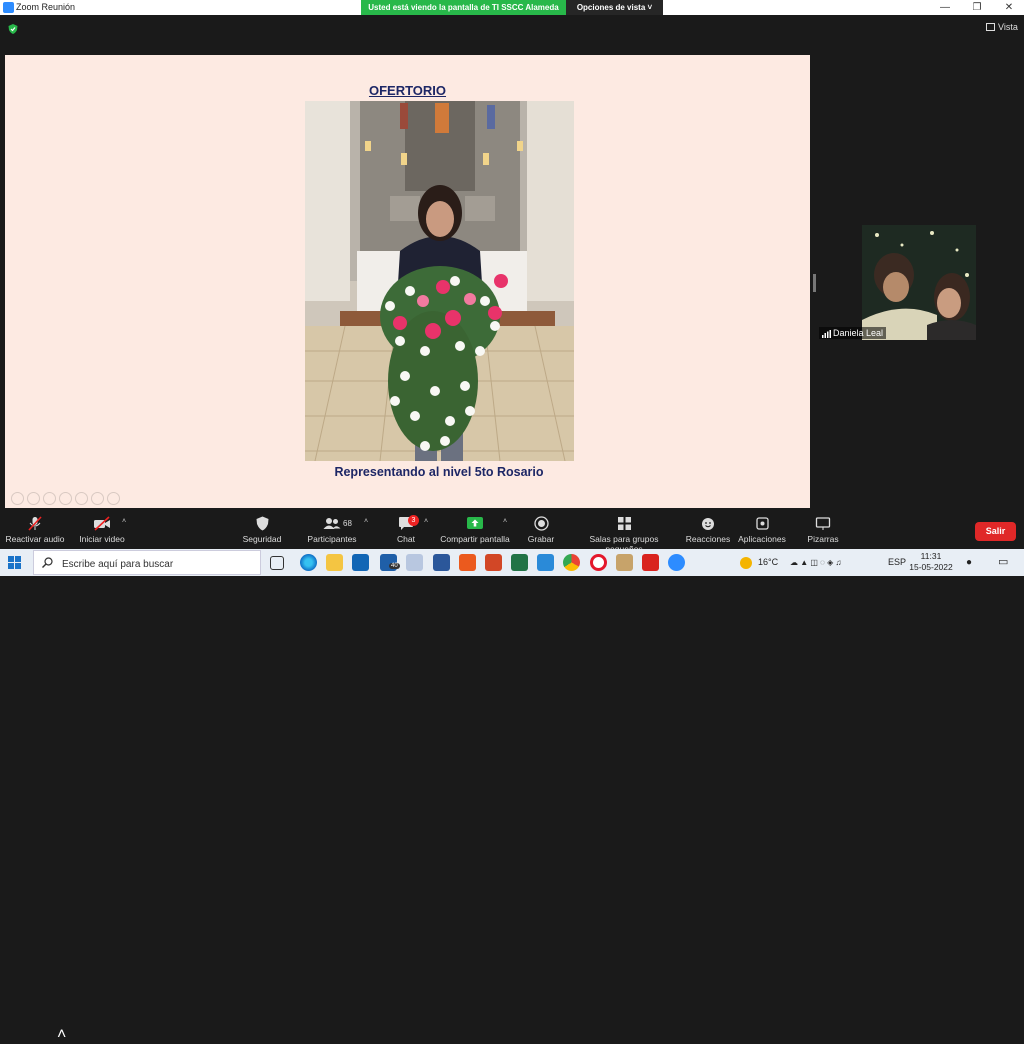 This screenshot has width=1024, height=1044. What do you see at coordinates (826, 334) in the screenshot?
I see `signal-strength-icon` at bounding box center [826, 334].